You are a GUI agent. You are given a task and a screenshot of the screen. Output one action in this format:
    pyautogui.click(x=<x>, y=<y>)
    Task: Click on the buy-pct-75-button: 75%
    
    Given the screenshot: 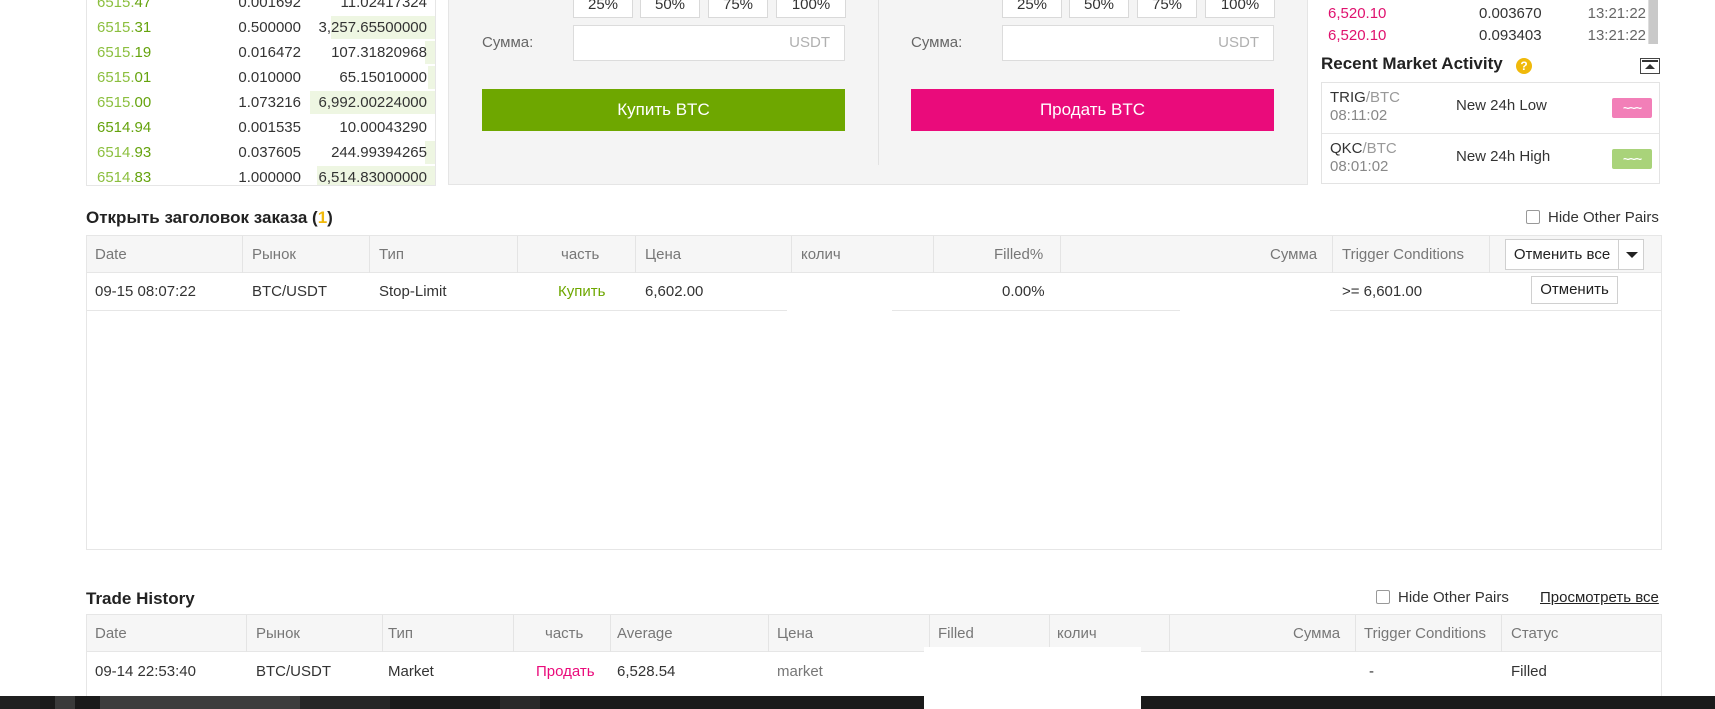 What is the action you would take?
    pyautogui.click(x=738, y=9)
    